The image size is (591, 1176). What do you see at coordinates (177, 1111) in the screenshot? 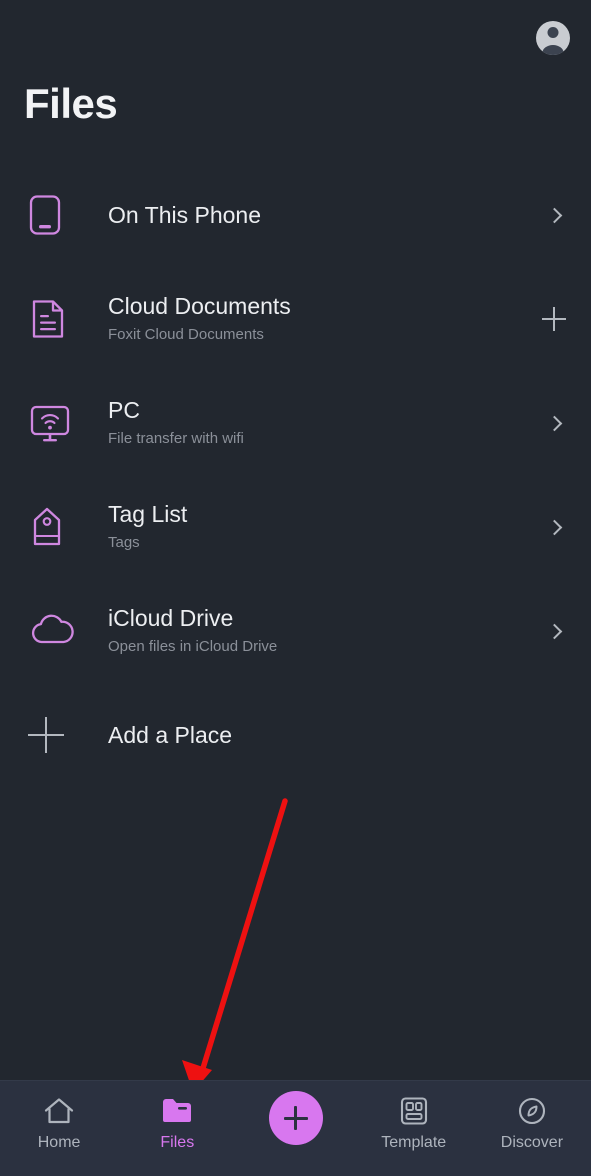
I see `folder-icon` at bounding box center [177, 1111].